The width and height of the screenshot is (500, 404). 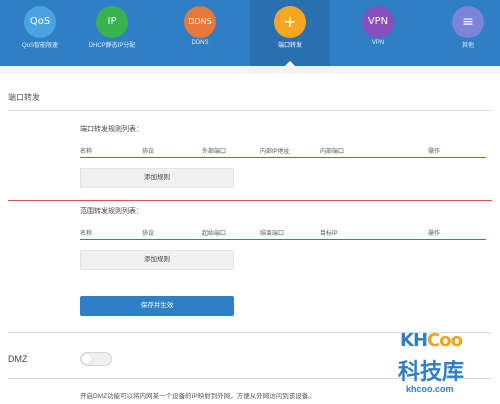 I want to click on nav-label: QoS智能限速, so click(x=39, y=46).